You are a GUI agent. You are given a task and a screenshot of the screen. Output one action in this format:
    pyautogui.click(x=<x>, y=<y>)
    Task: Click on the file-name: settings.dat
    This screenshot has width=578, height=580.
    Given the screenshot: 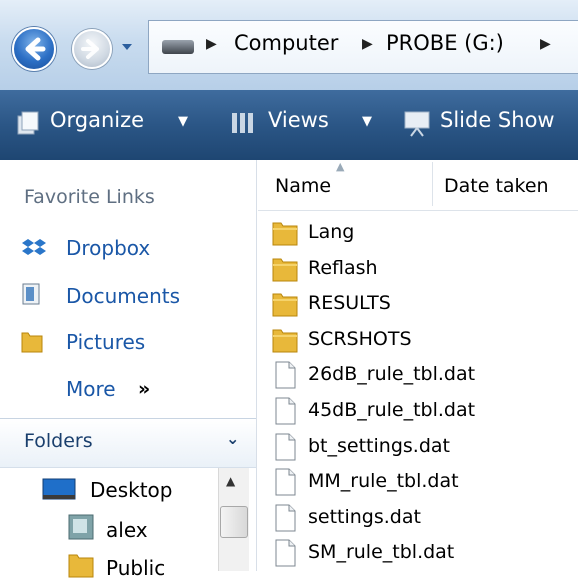 What is the action you would take?
    pyautogui.click(x=364, y=517)
    